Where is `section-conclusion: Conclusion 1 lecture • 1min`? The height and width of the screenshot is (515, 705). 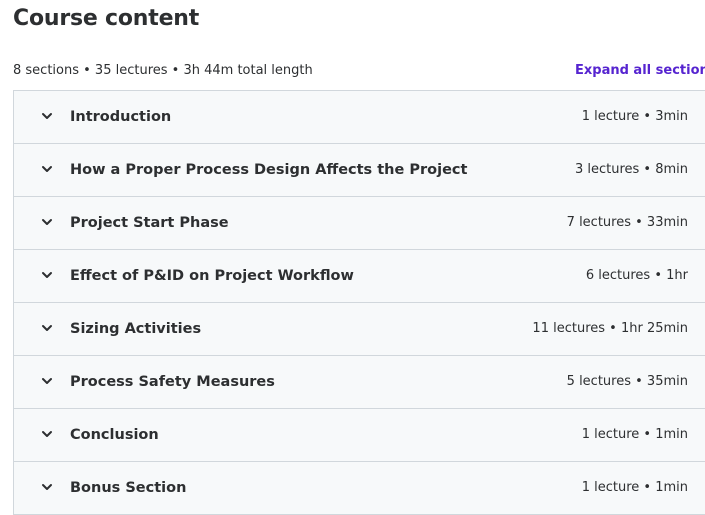 section-conclusion: Conclusion 1 lecture • 1min is located at coordinates (359, 435).